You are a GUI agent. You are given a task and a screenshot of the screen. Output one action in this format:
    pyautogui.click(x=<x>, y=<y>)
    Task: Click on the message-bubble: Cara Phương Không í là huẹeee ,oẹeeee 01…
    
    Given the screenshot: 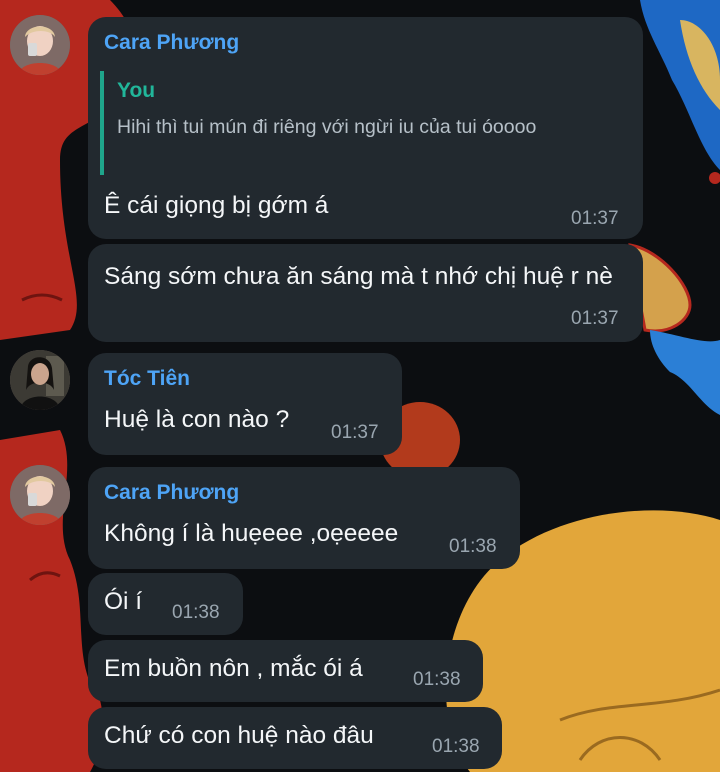 What is the action you would take?
    pyautogui.click(x=304, y=518)
    